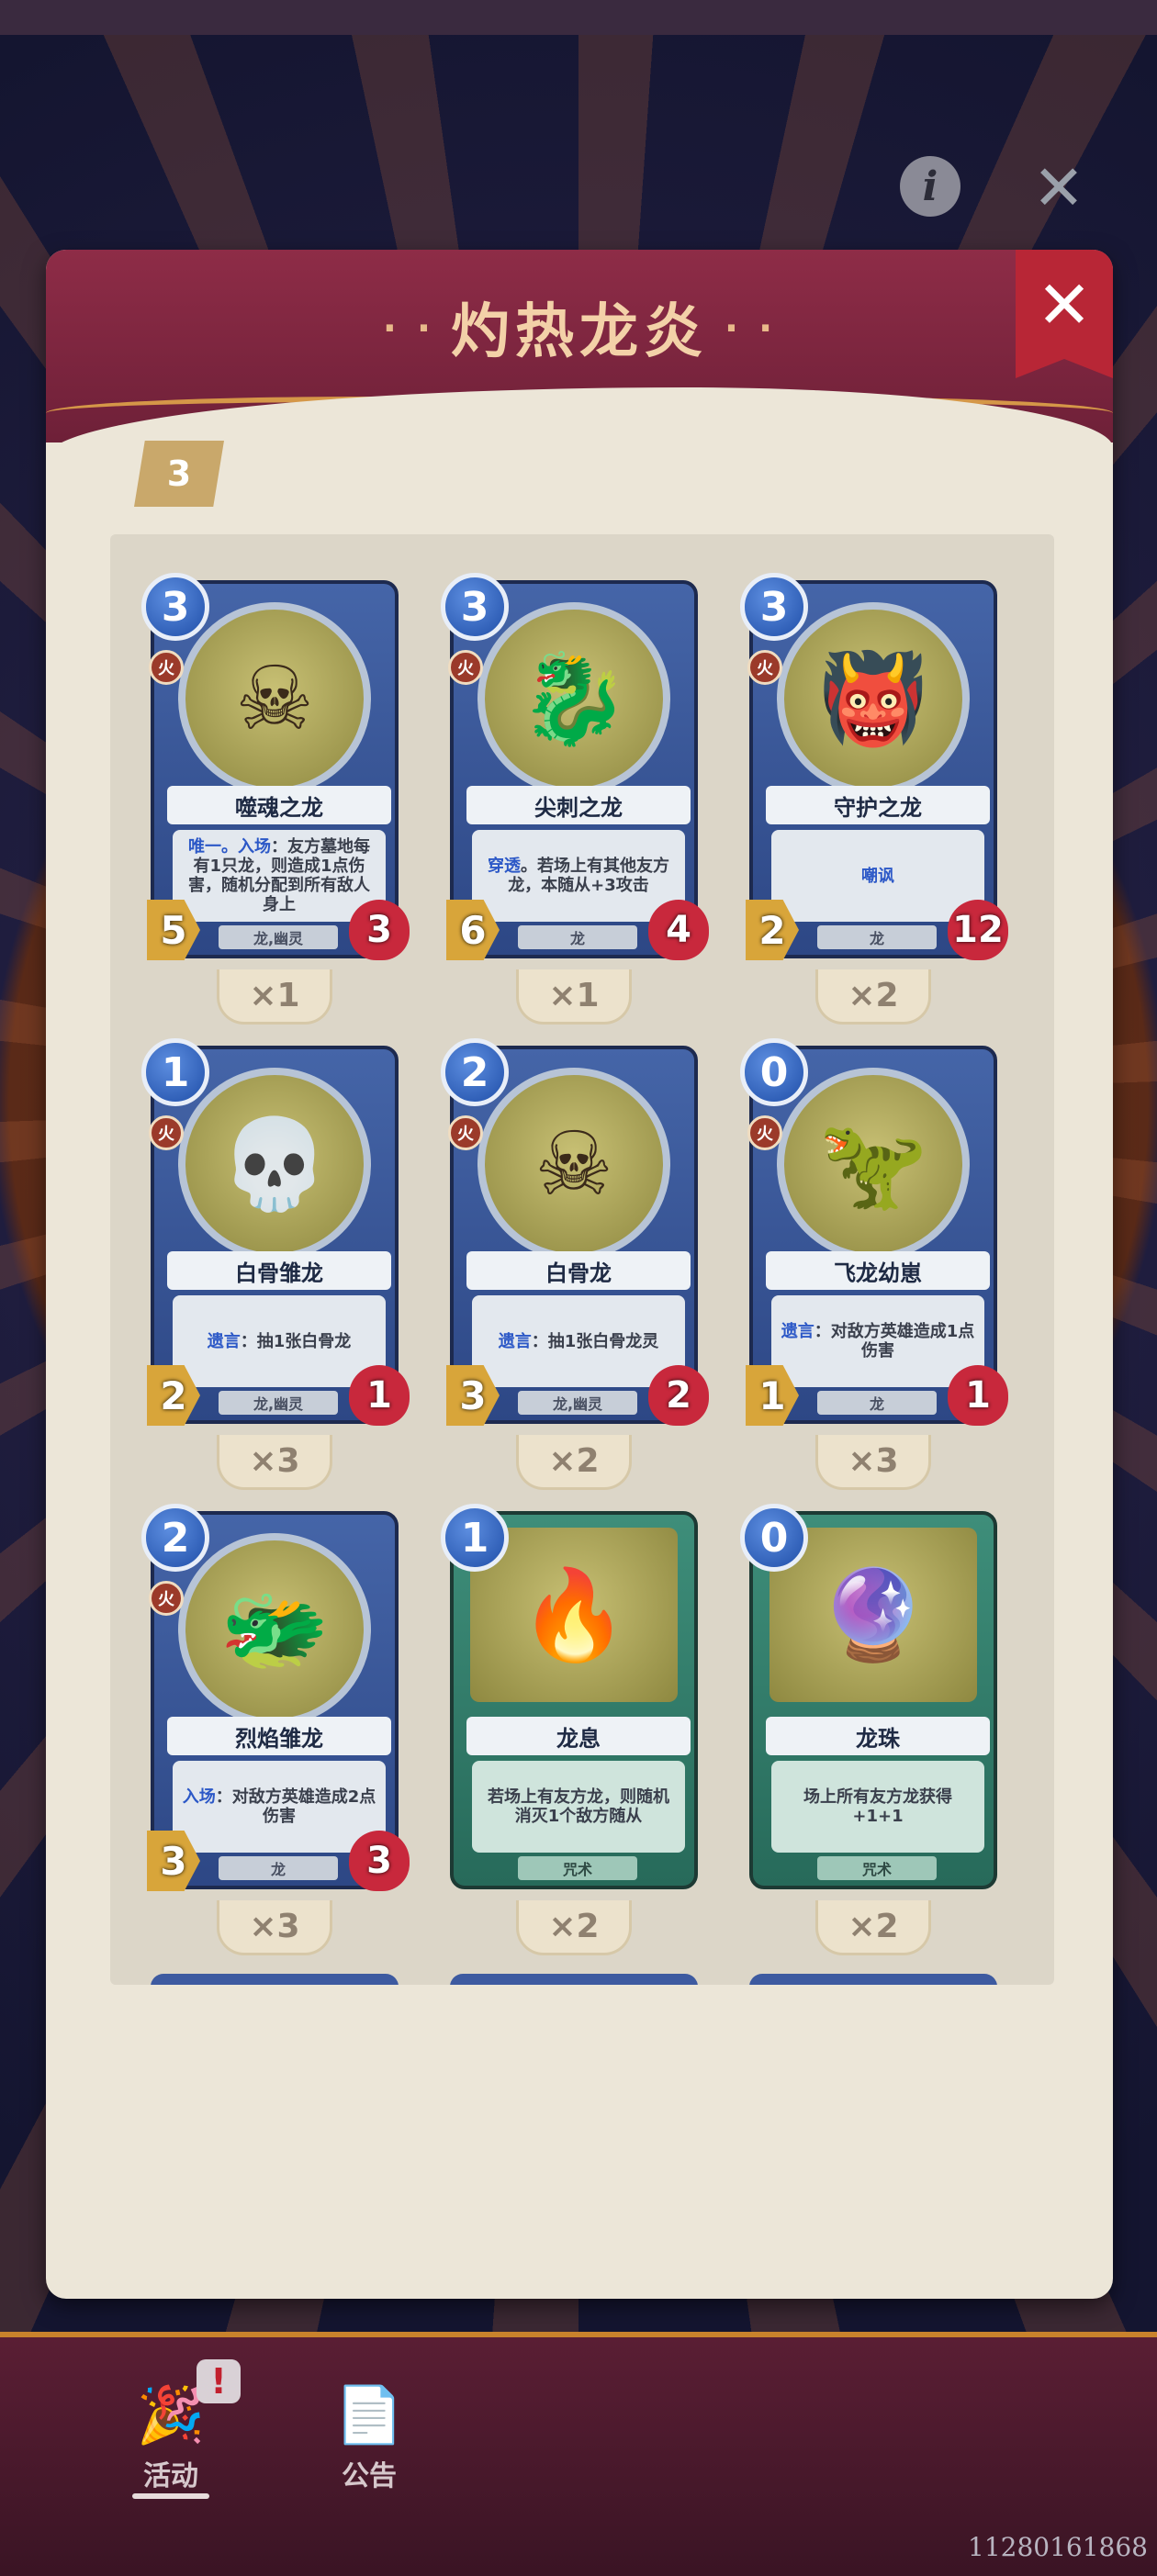 The image size is (1157, 2576). Describe the element at coordinates (1058, 2547) in the screenshot. I see `user-id: 11280161868` at that location.